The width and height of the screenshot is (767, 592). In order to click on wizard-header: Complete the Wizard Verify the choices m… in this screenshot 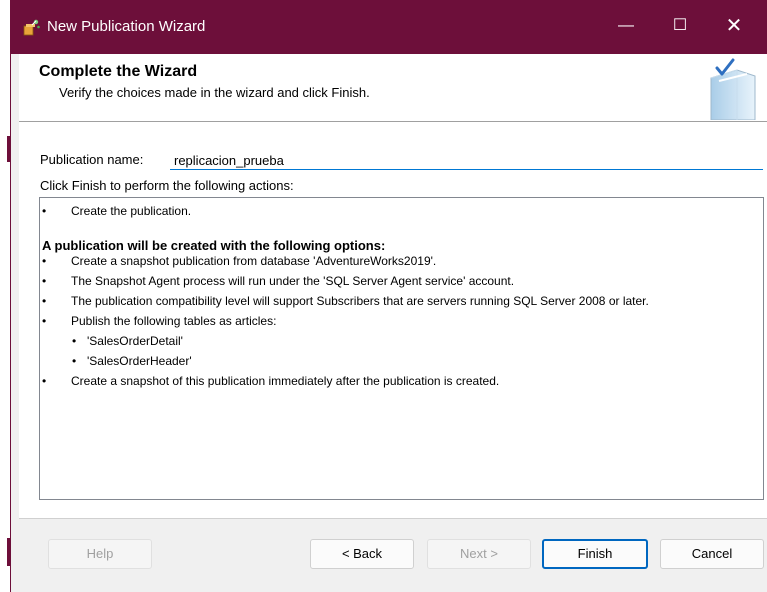, I will do `click(393, 88)`.